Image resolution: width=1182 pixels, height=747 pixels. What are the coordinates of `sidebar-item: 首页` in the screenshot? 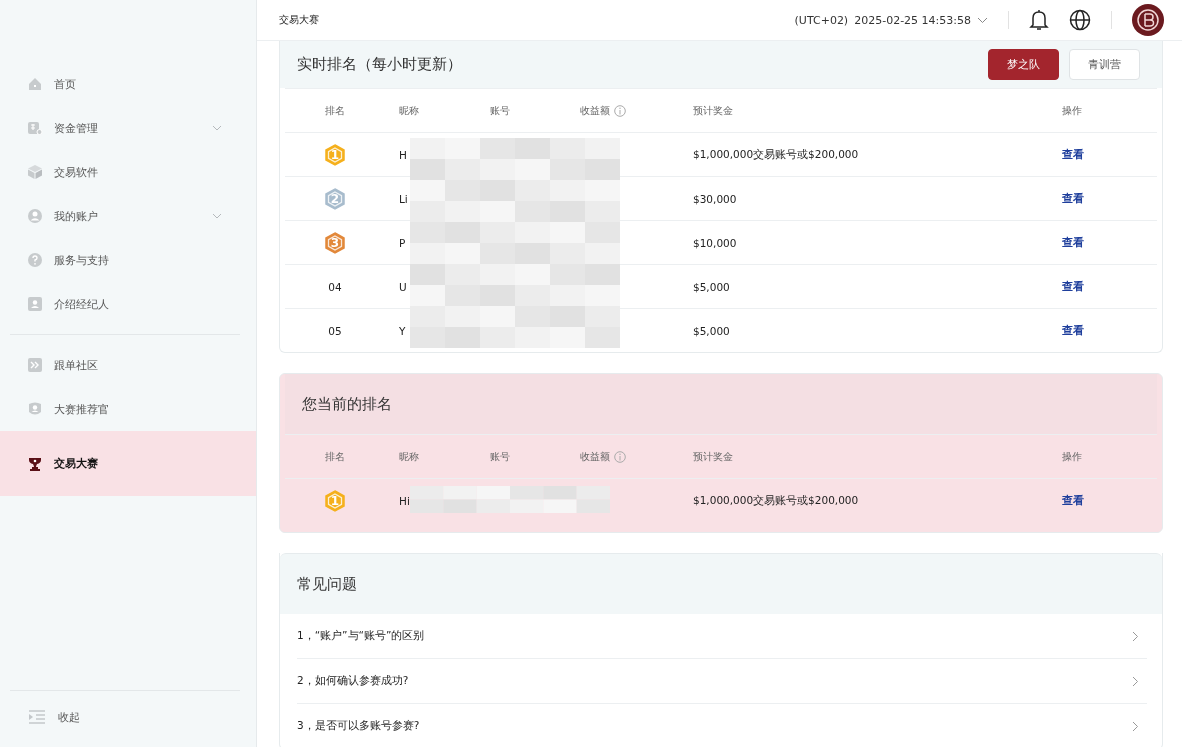 It's located at (128, 84).